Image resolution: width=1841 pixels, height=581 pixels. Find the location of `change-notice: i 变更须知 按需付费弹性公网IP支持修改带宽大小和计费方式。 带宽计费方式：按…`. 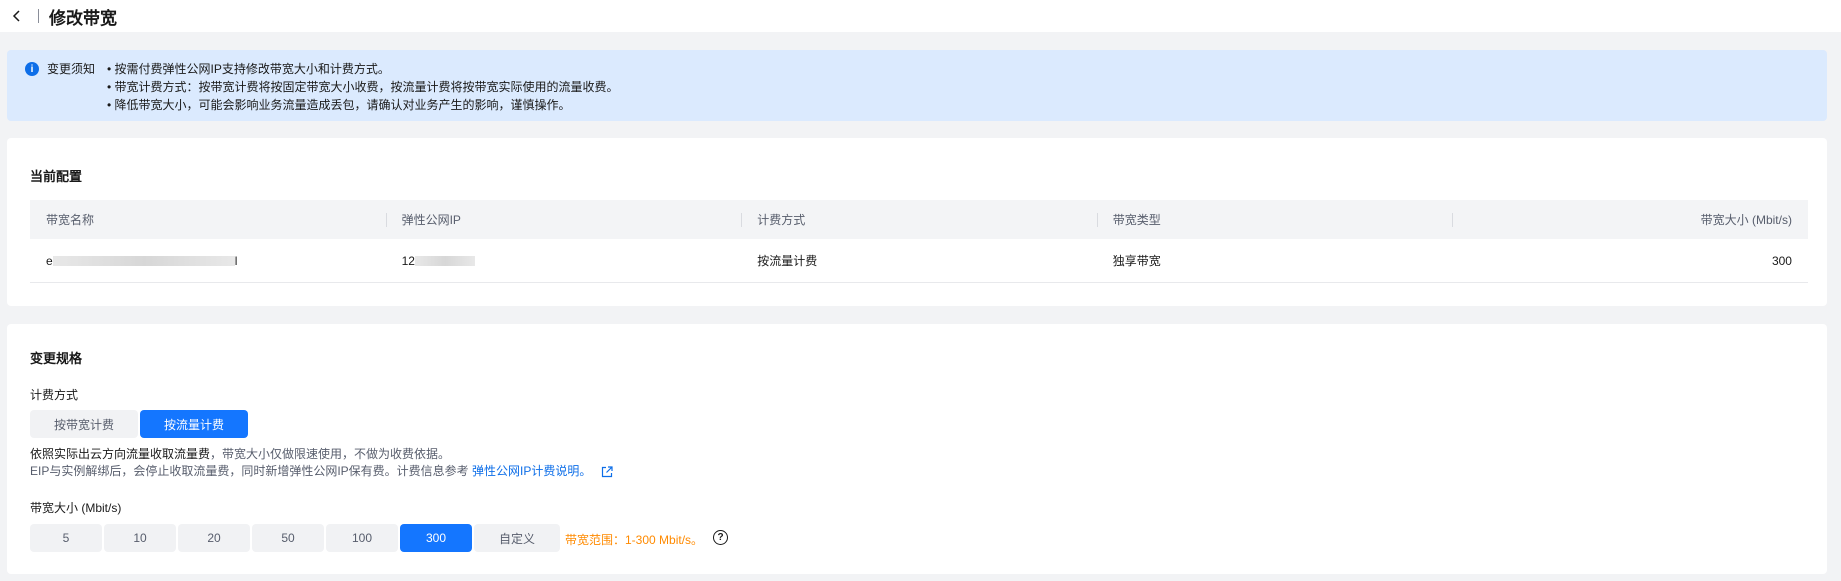

change-notice: i 变更须知 按需付费弹性公网IP支持修改带宽大小和计费方式。 带宽计费方式：按… is located at coordinates (917, 85).